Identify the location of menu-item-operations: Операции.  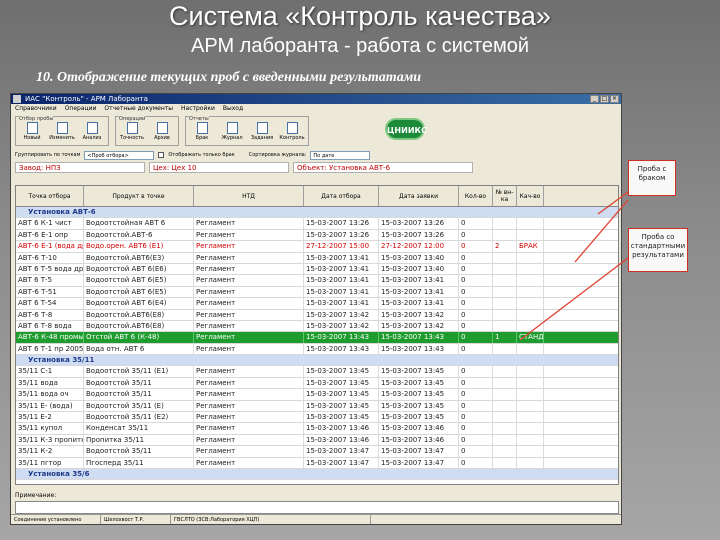
(81, 109).